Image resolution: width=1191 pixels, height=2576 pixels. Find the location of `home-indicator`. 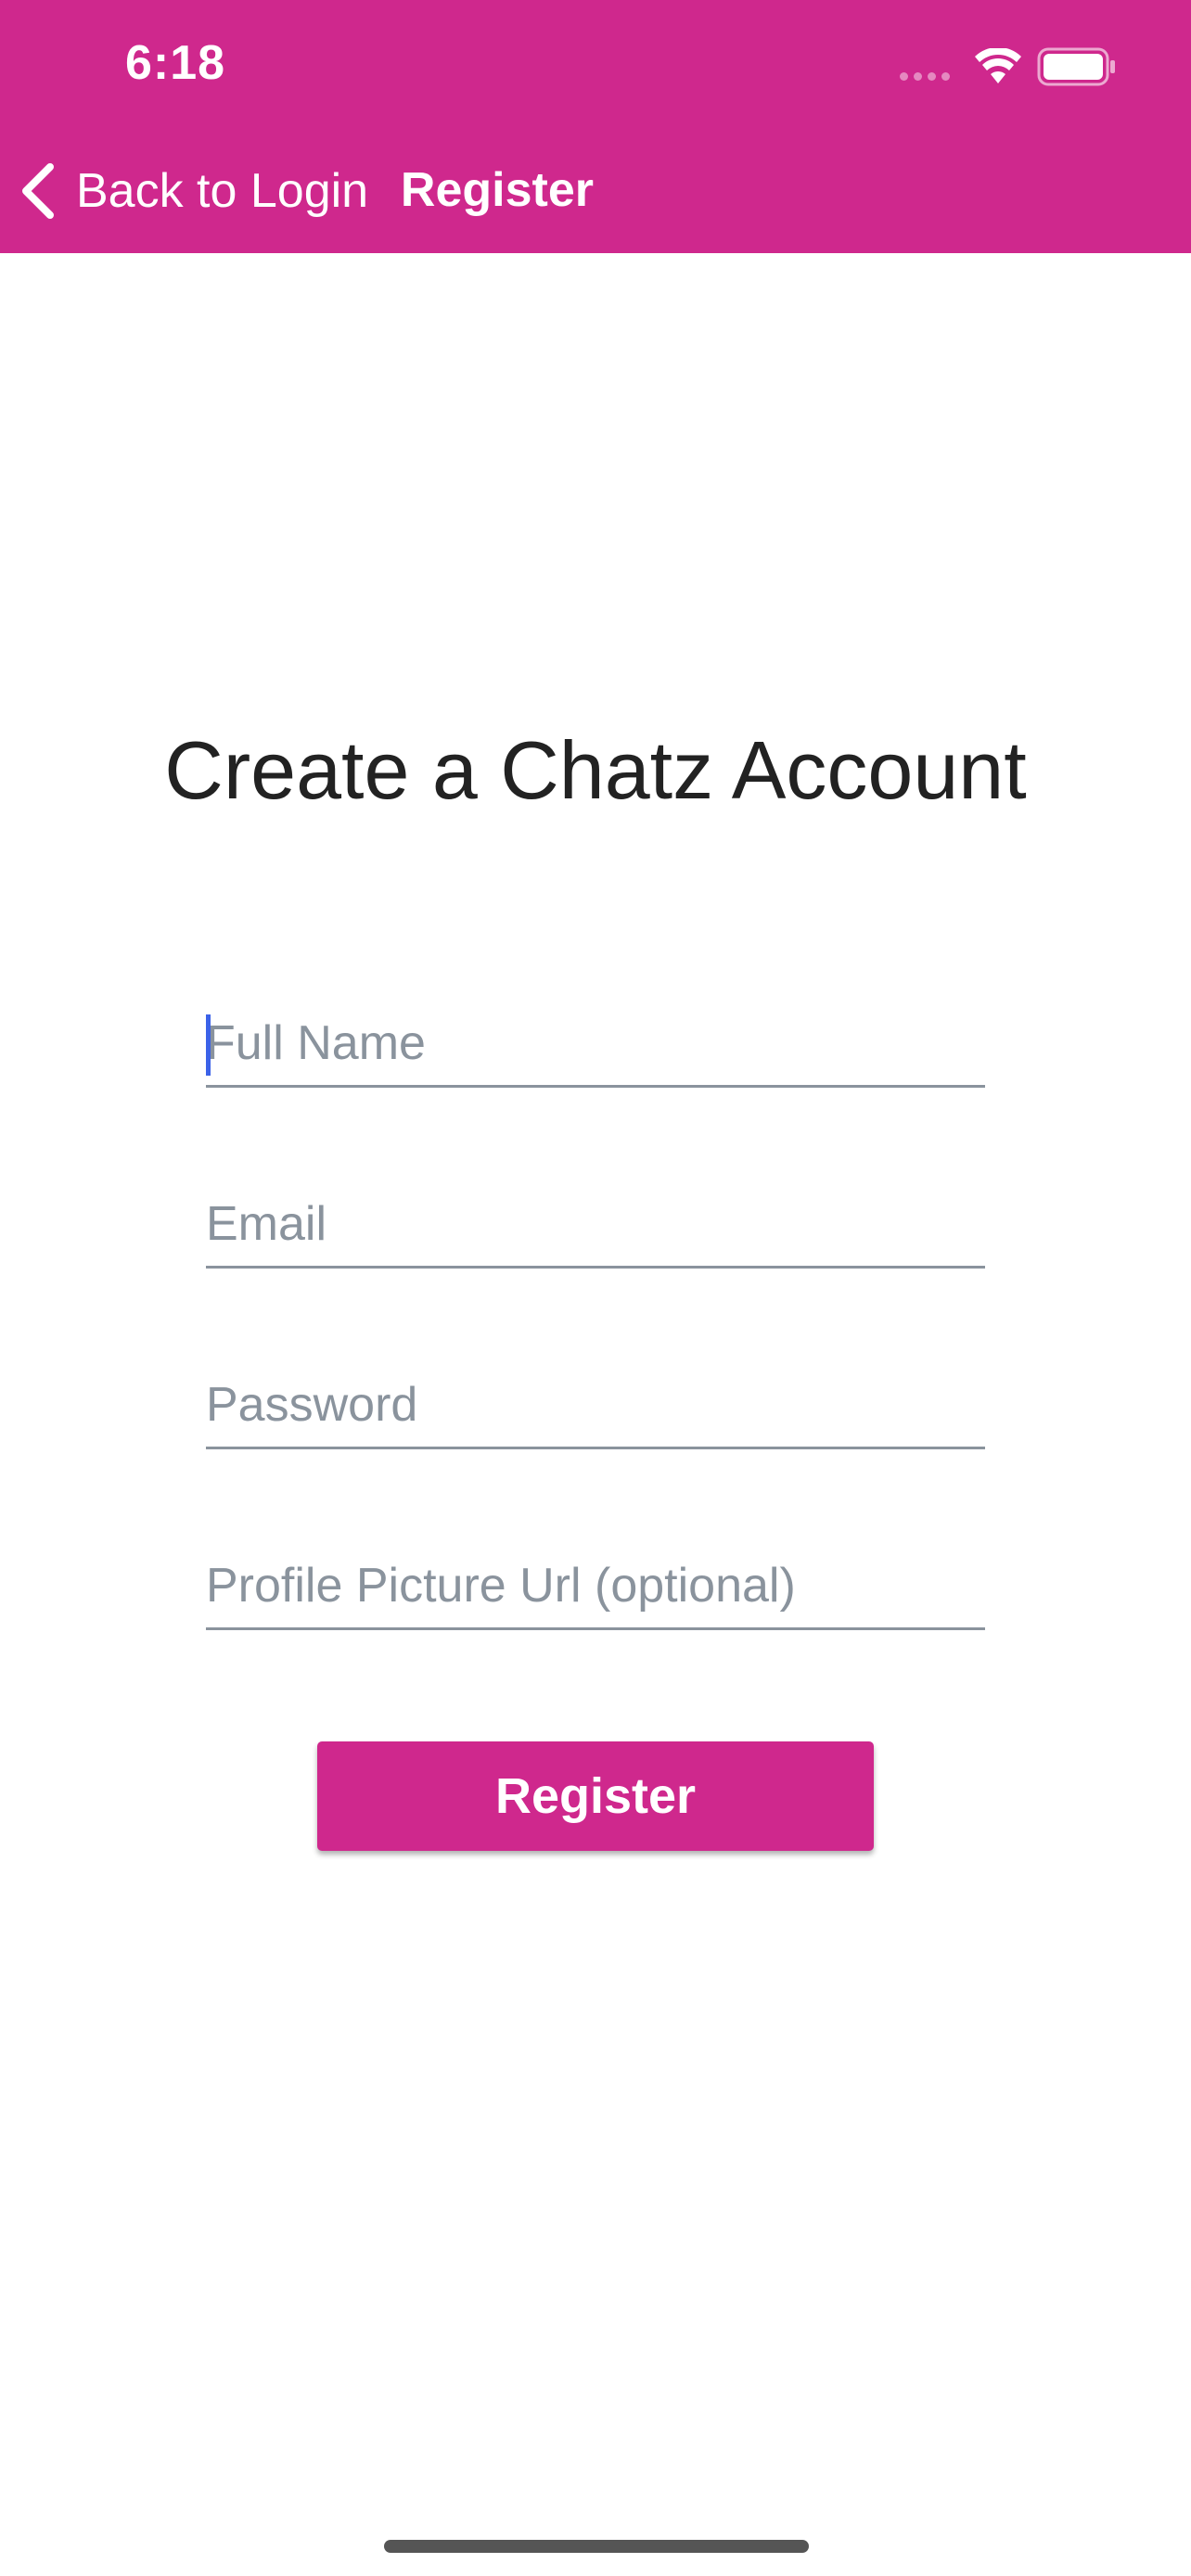

home-indicator is located at coordinates (597, 2546).